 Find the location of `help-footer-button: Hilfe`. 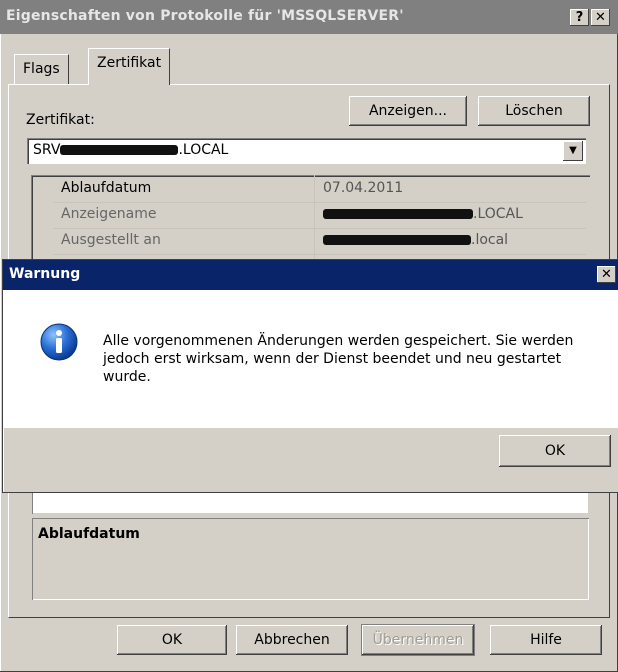

help-footer-button: Hilfe is located at coordinates (546, 640).